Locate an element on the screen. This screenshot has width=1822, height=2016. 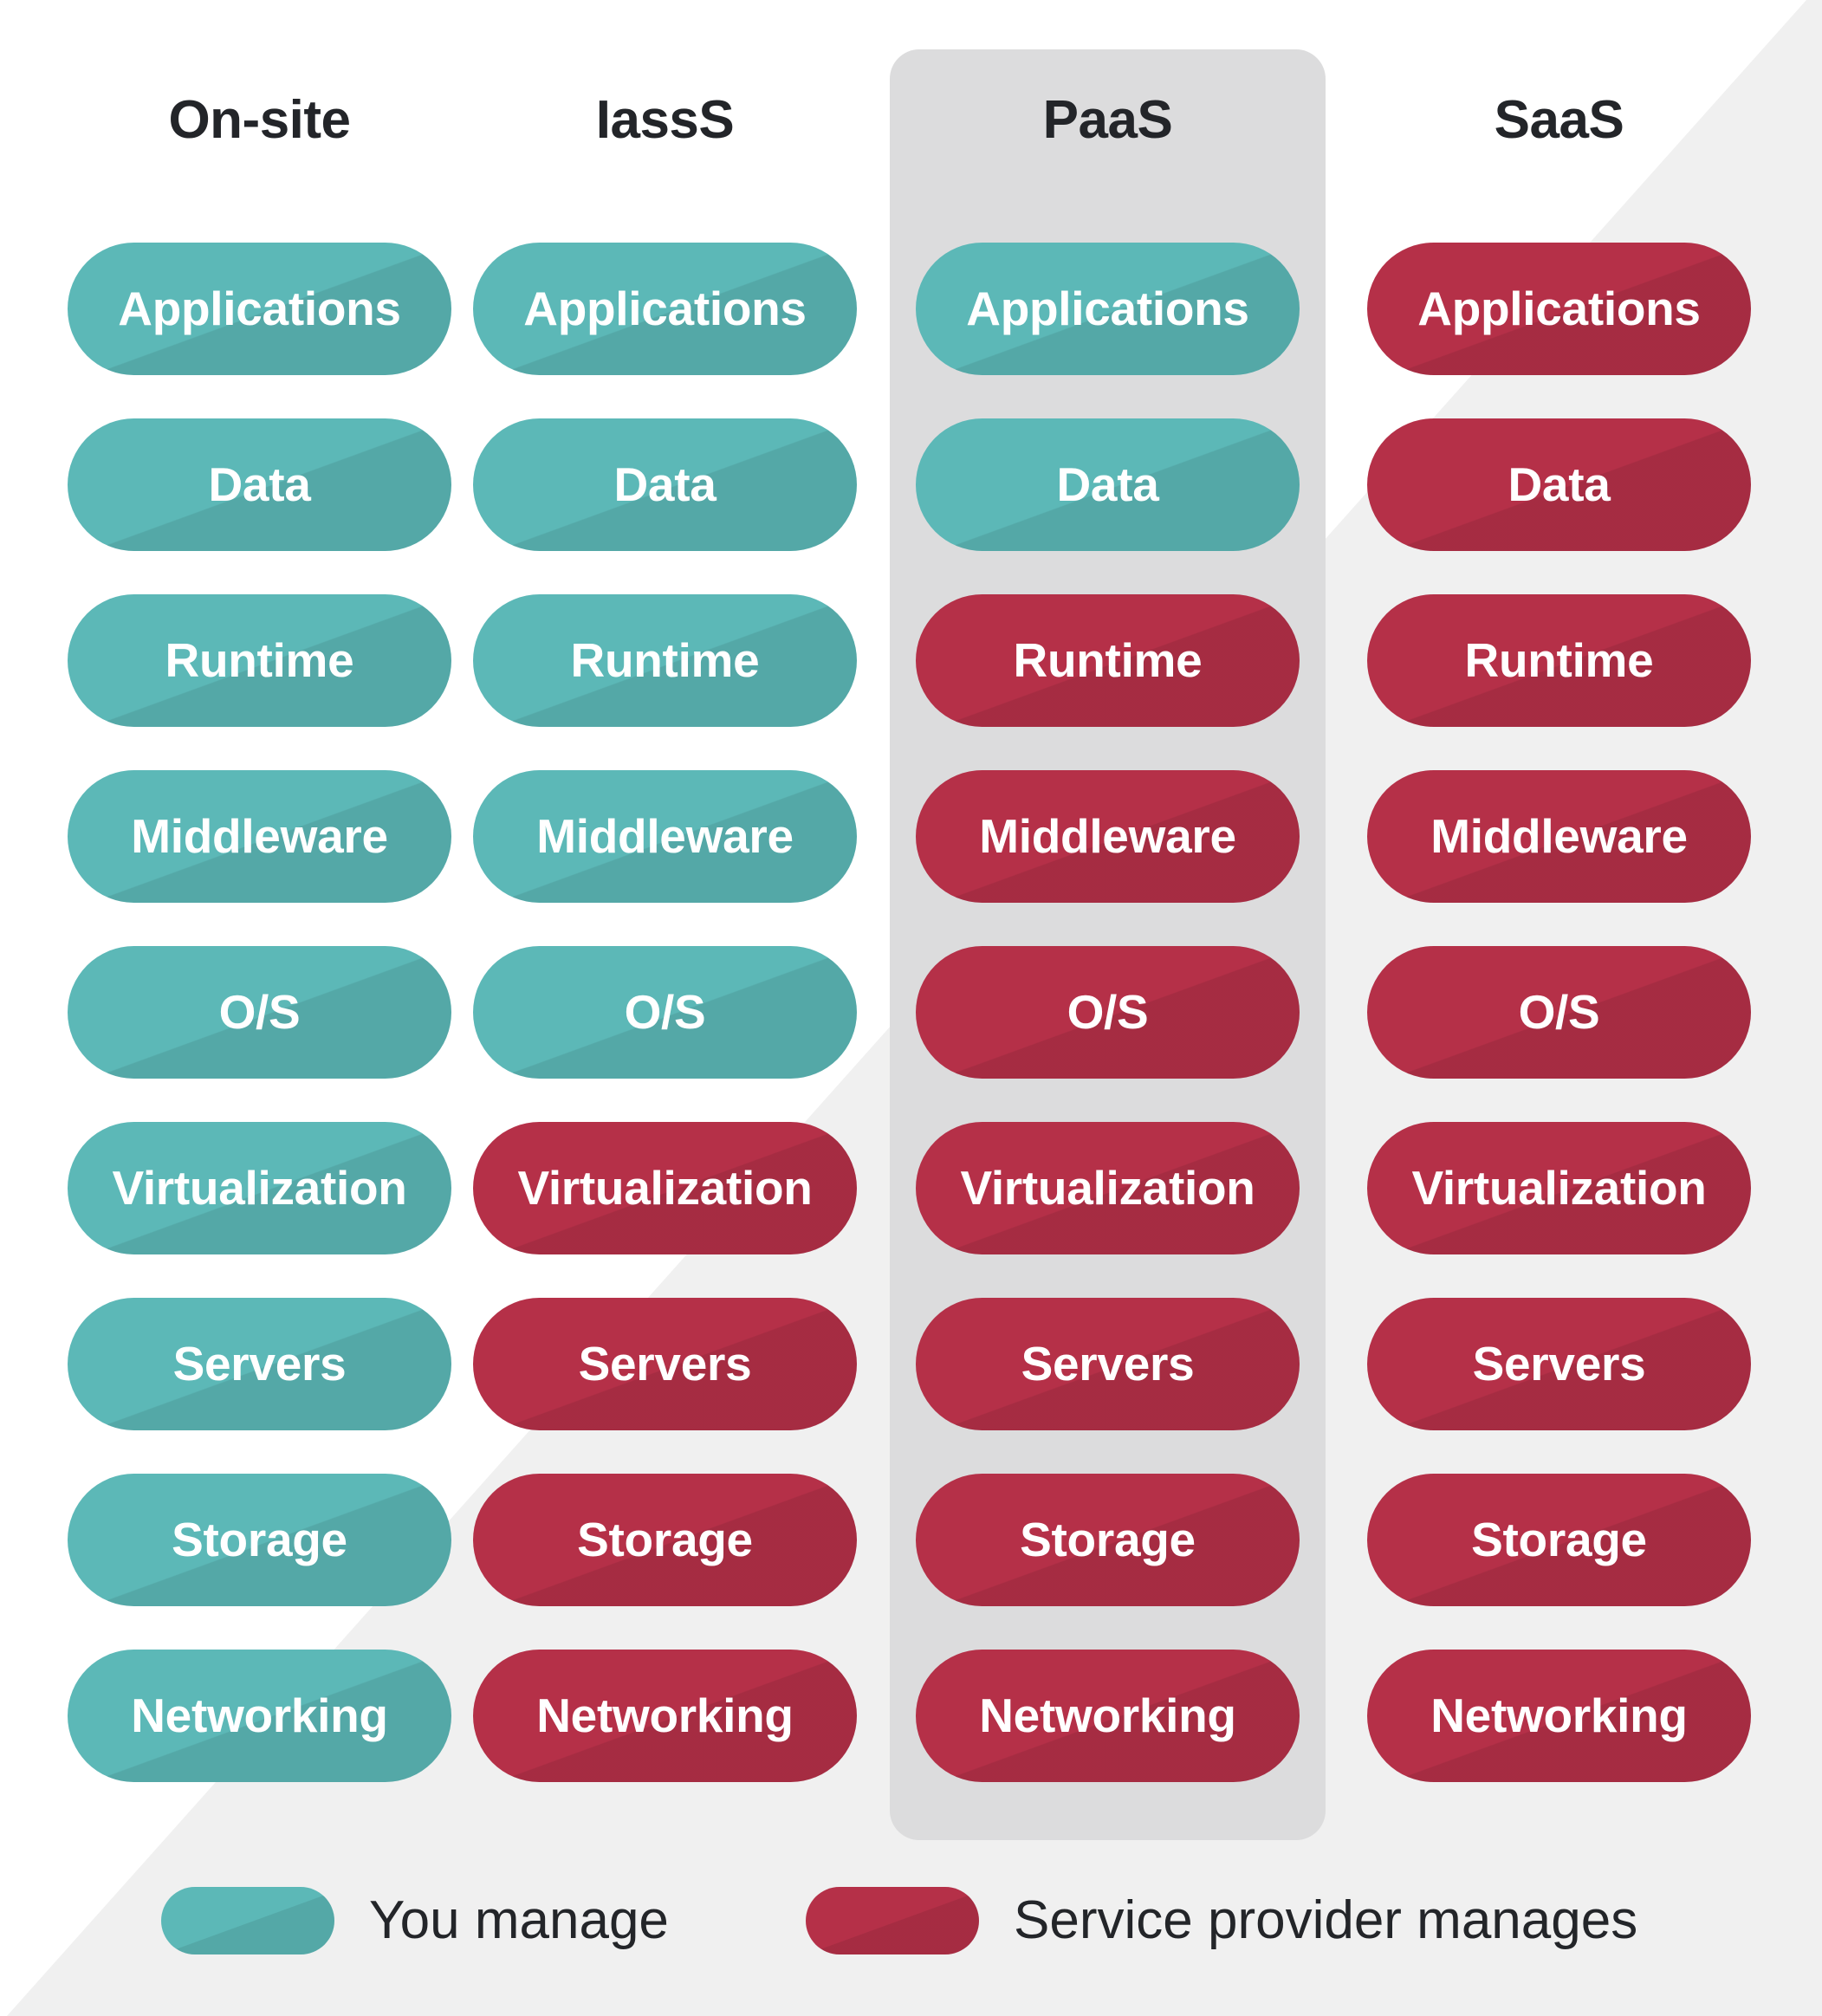
pill-saas-virtualization: Virtualization is located at coordinates (1559, 1188).